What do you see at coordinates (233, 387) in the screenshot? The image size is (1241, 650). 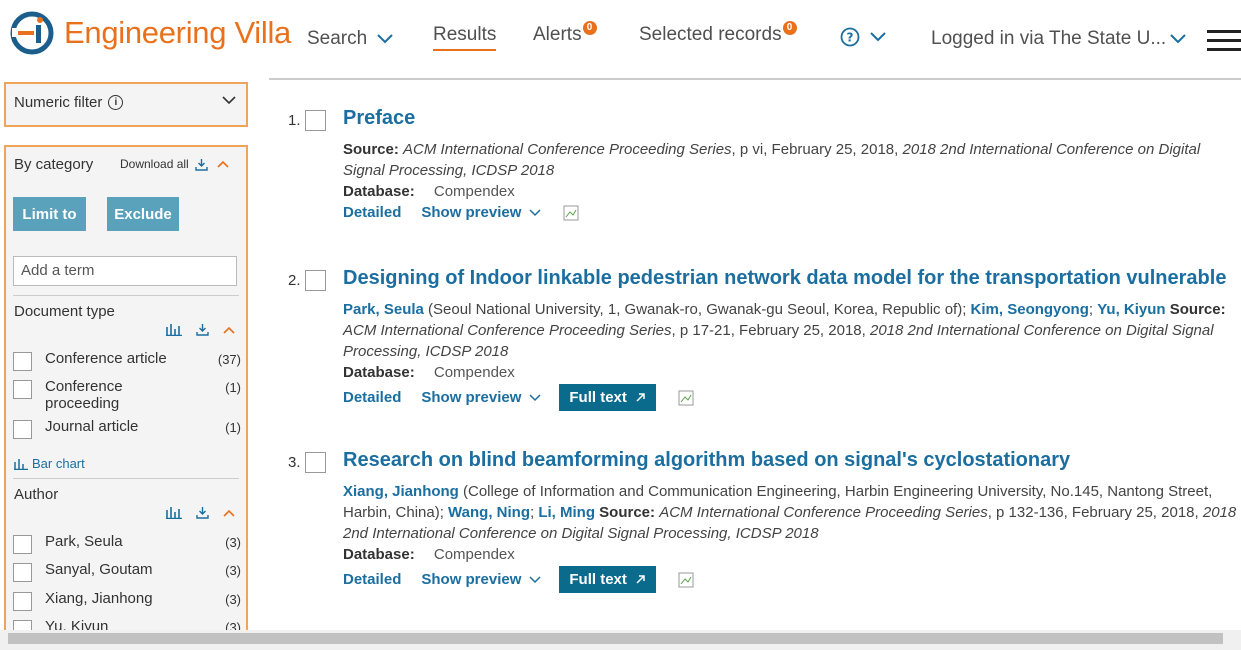 I see `facet-count: (1)` at bounding box center [233, 387].